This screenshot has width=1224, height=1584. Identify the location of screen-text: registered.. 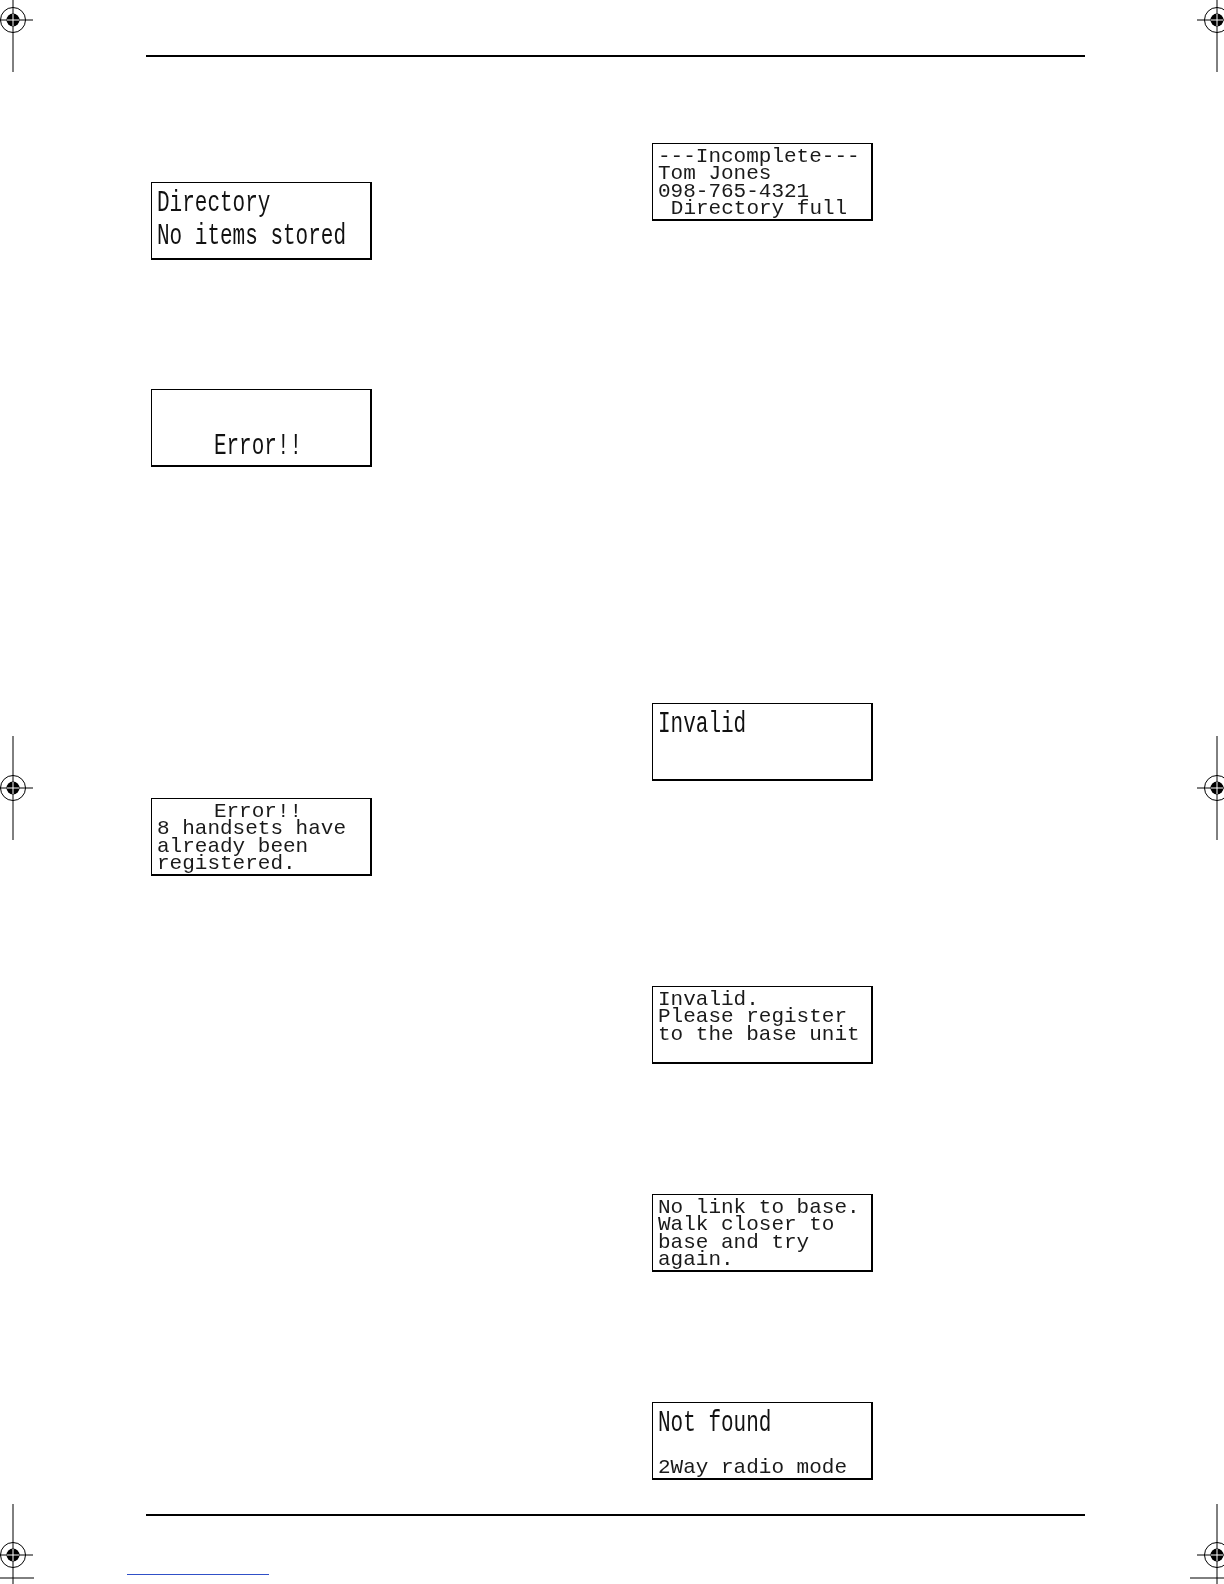
(226, 863).